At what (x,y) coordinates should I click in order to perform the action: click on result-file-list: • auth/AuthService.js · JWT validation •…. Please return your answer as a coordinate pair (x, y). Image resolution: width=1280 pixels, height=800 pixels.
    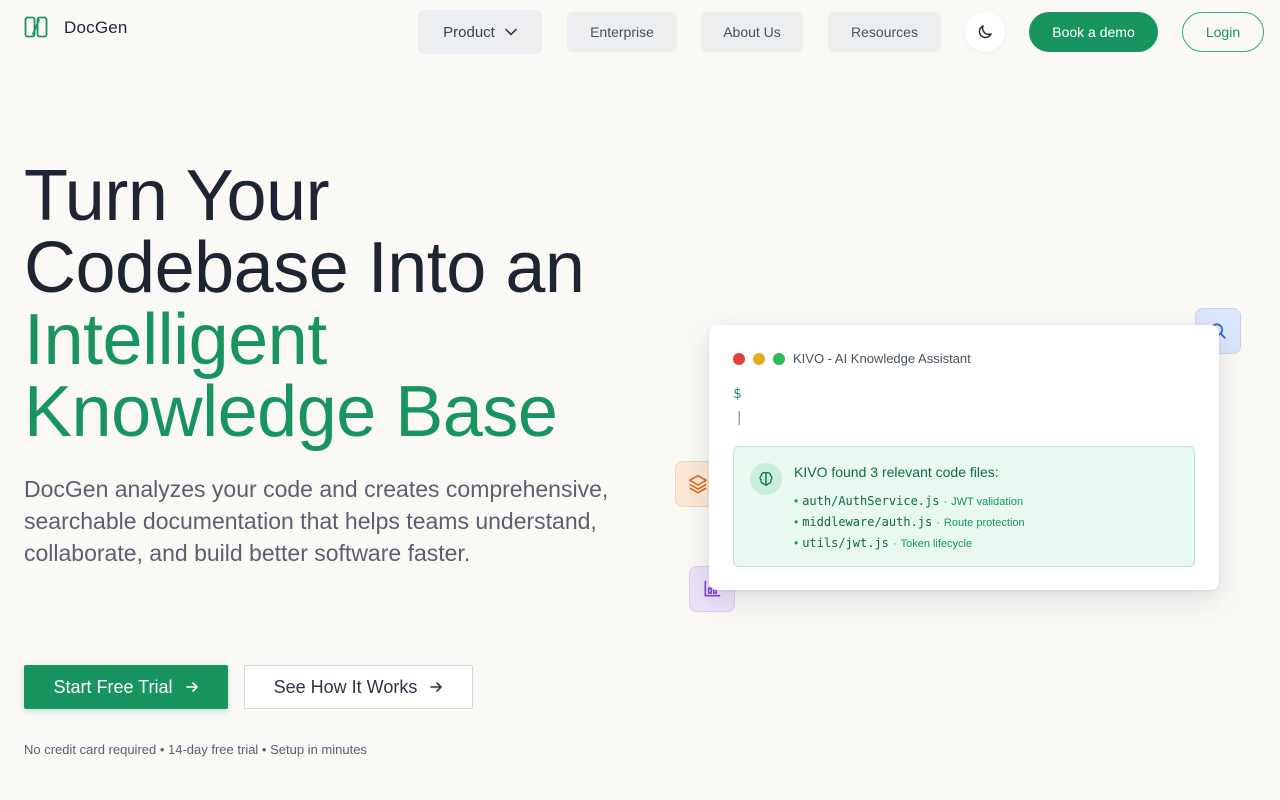
    Looking at the image, I should click on (909, 522).